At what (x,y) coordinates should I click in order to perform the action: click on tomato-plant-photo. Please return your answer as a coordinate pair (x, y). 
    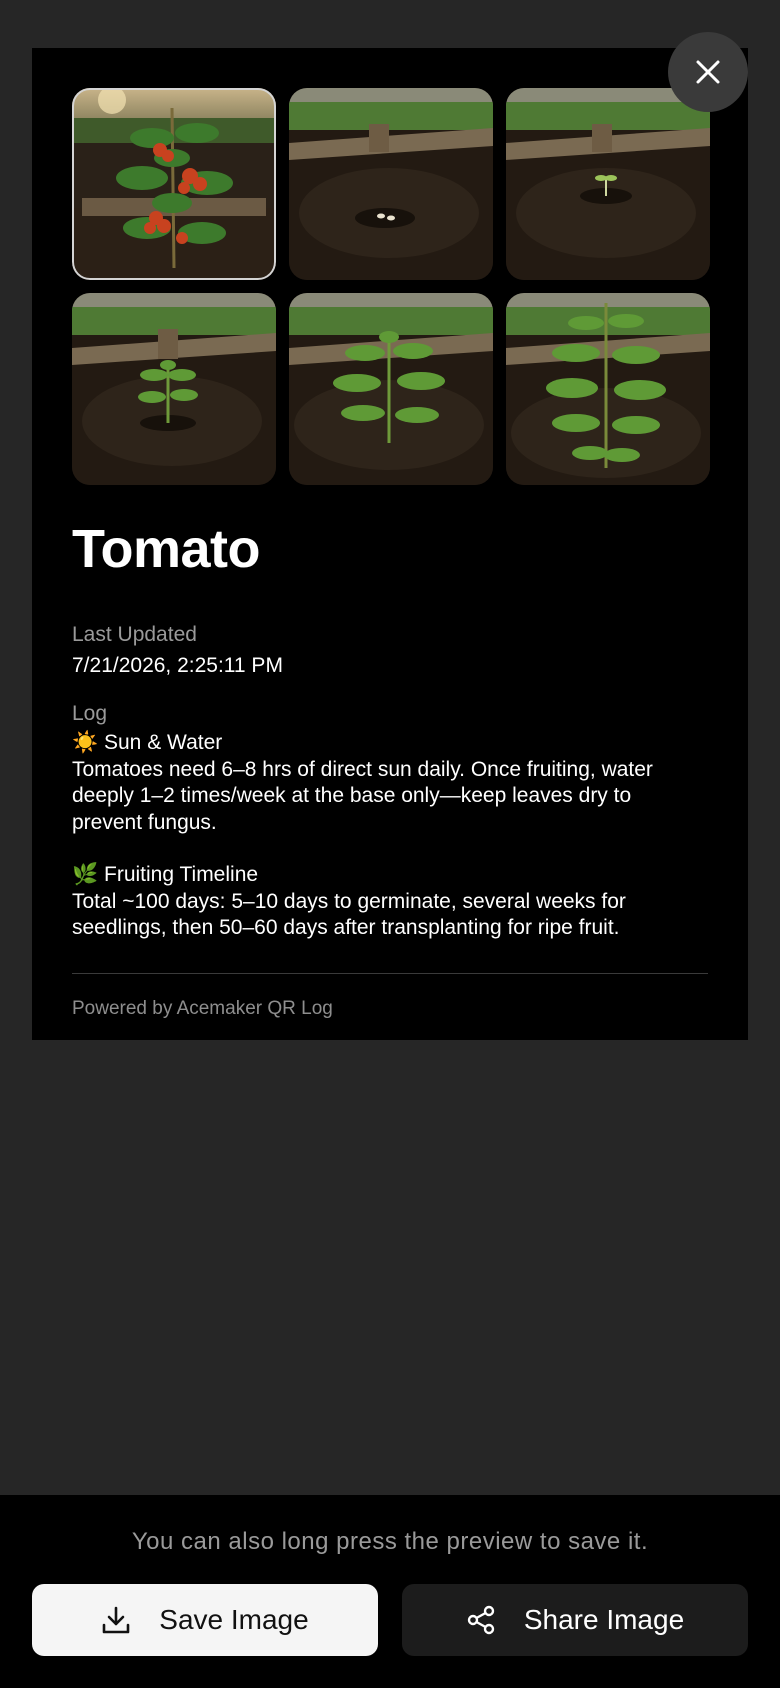
    Looking at the image, I should click on (174, 184).